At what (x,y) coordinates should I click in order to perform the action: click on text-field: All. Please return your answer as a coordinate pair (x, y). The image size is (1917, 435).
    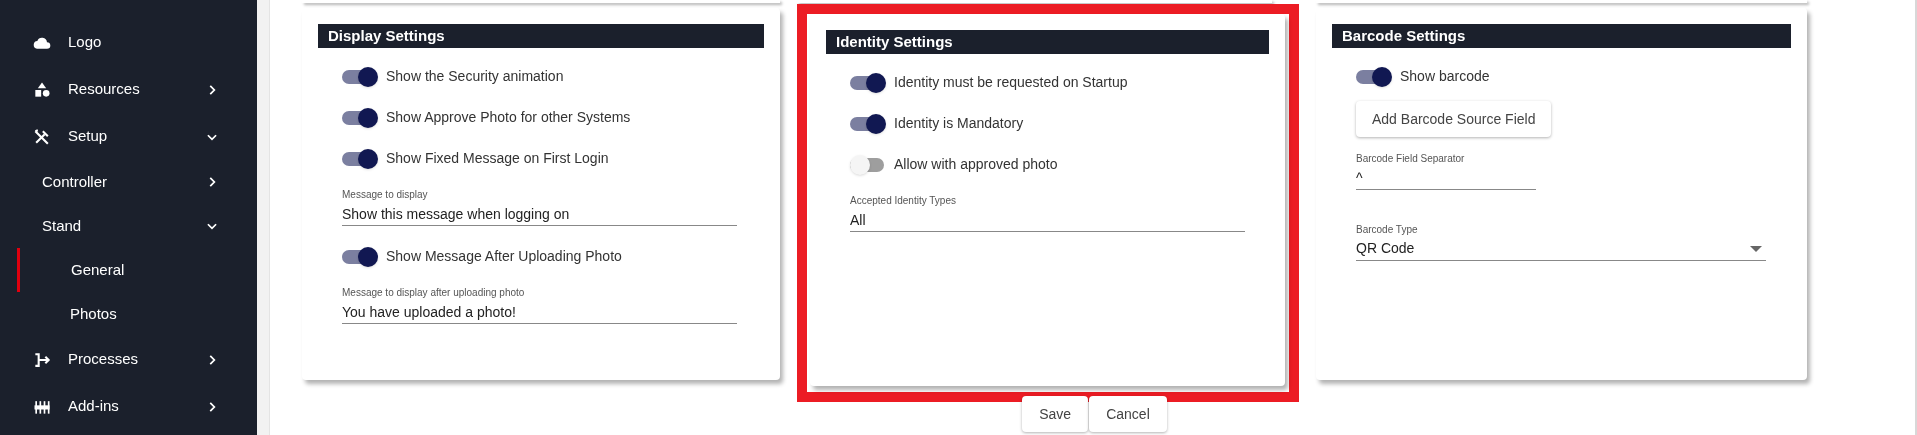
    Looking at the image, I should click on (1047, 220).